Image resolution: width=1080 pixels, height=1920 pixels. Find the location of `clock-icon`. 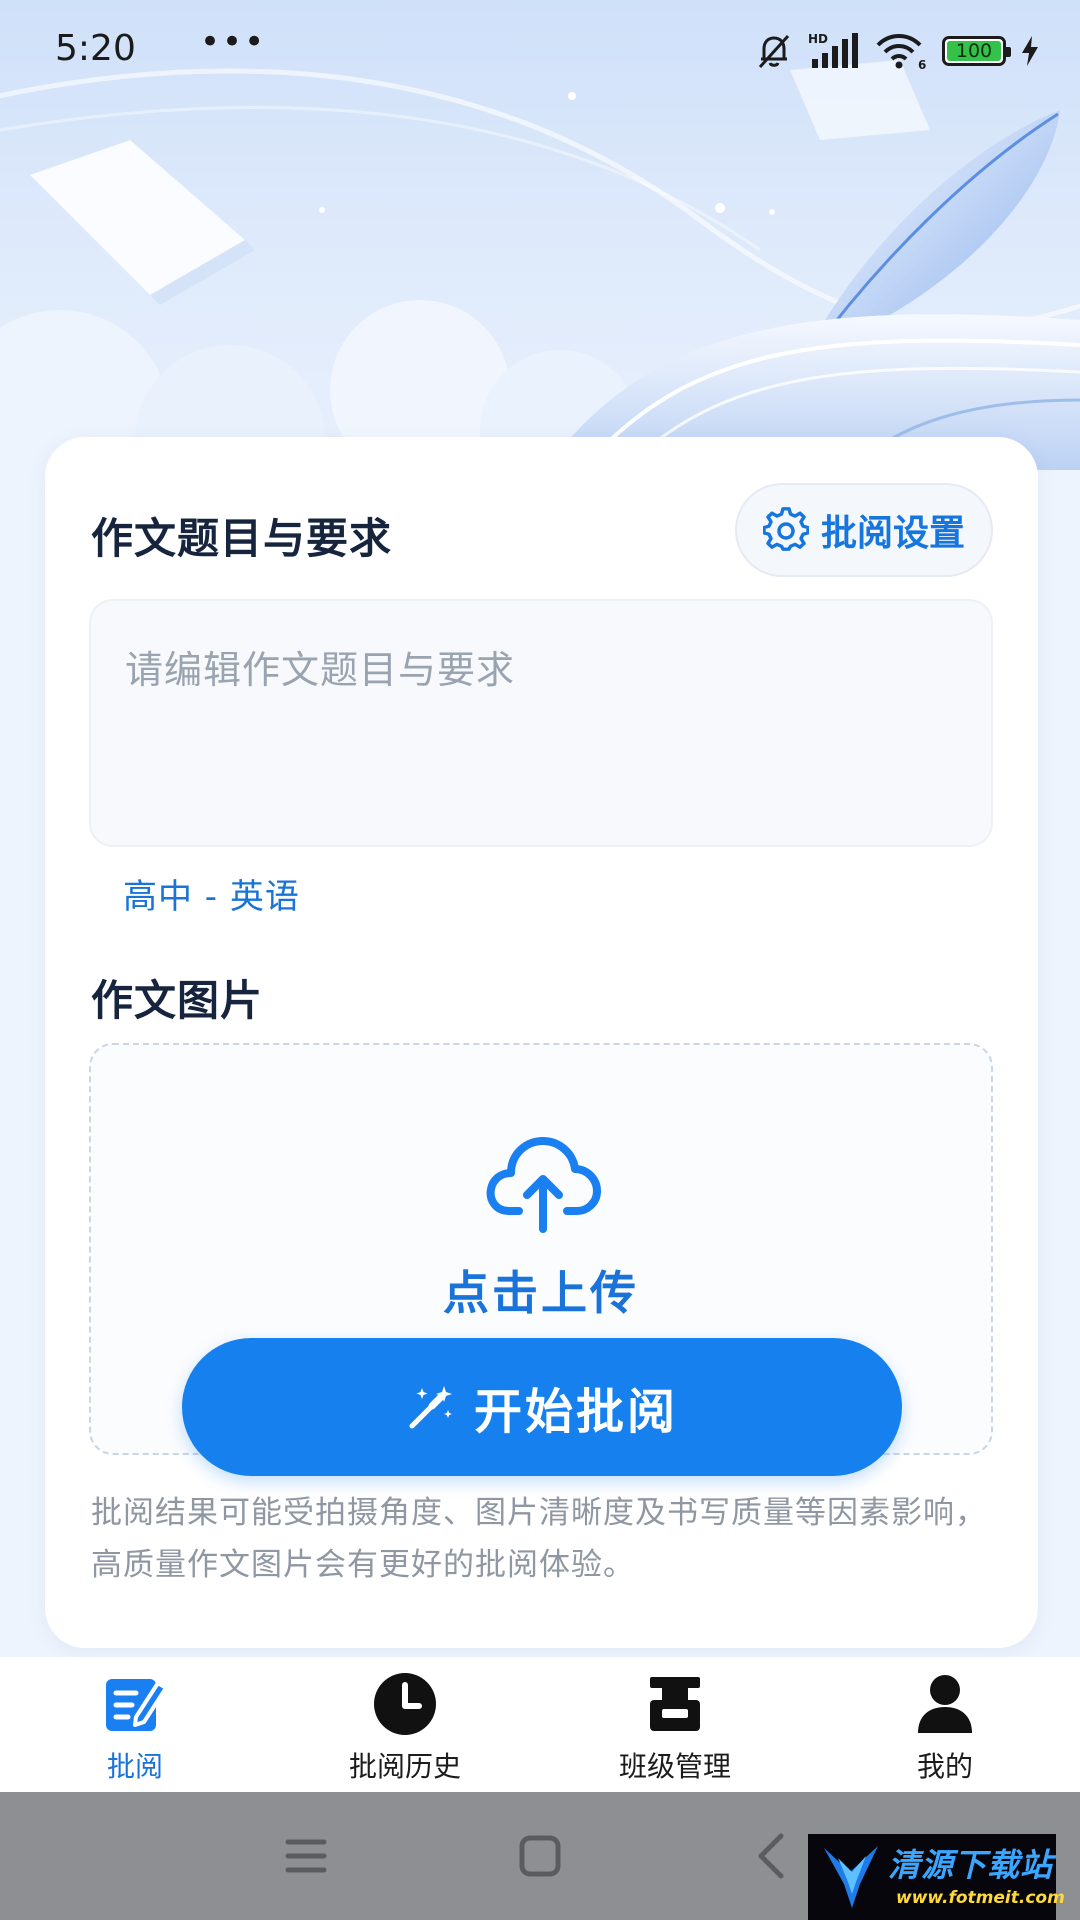

clock-icon is located at coordinates (405, 1704).